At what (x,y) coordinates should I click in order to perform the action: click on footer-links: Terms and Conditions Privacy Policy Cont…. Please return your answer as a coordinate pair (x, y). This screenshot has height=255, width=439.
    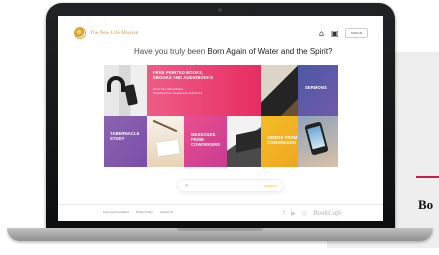
    Looking at the image, I should click on (138, 212).